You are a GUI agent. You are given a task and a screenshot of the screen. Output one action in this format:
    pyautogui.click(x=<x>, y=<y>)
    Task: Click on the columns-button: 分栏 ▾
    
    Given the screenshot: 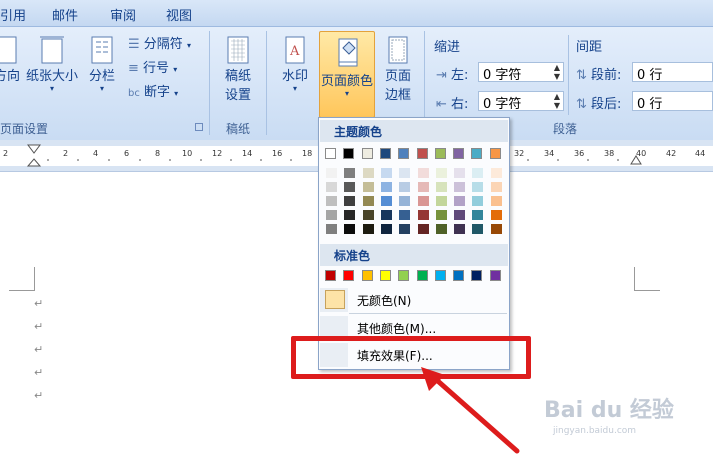 What is the action you would take?
    pyautogui.click(x=102, y=64)
    